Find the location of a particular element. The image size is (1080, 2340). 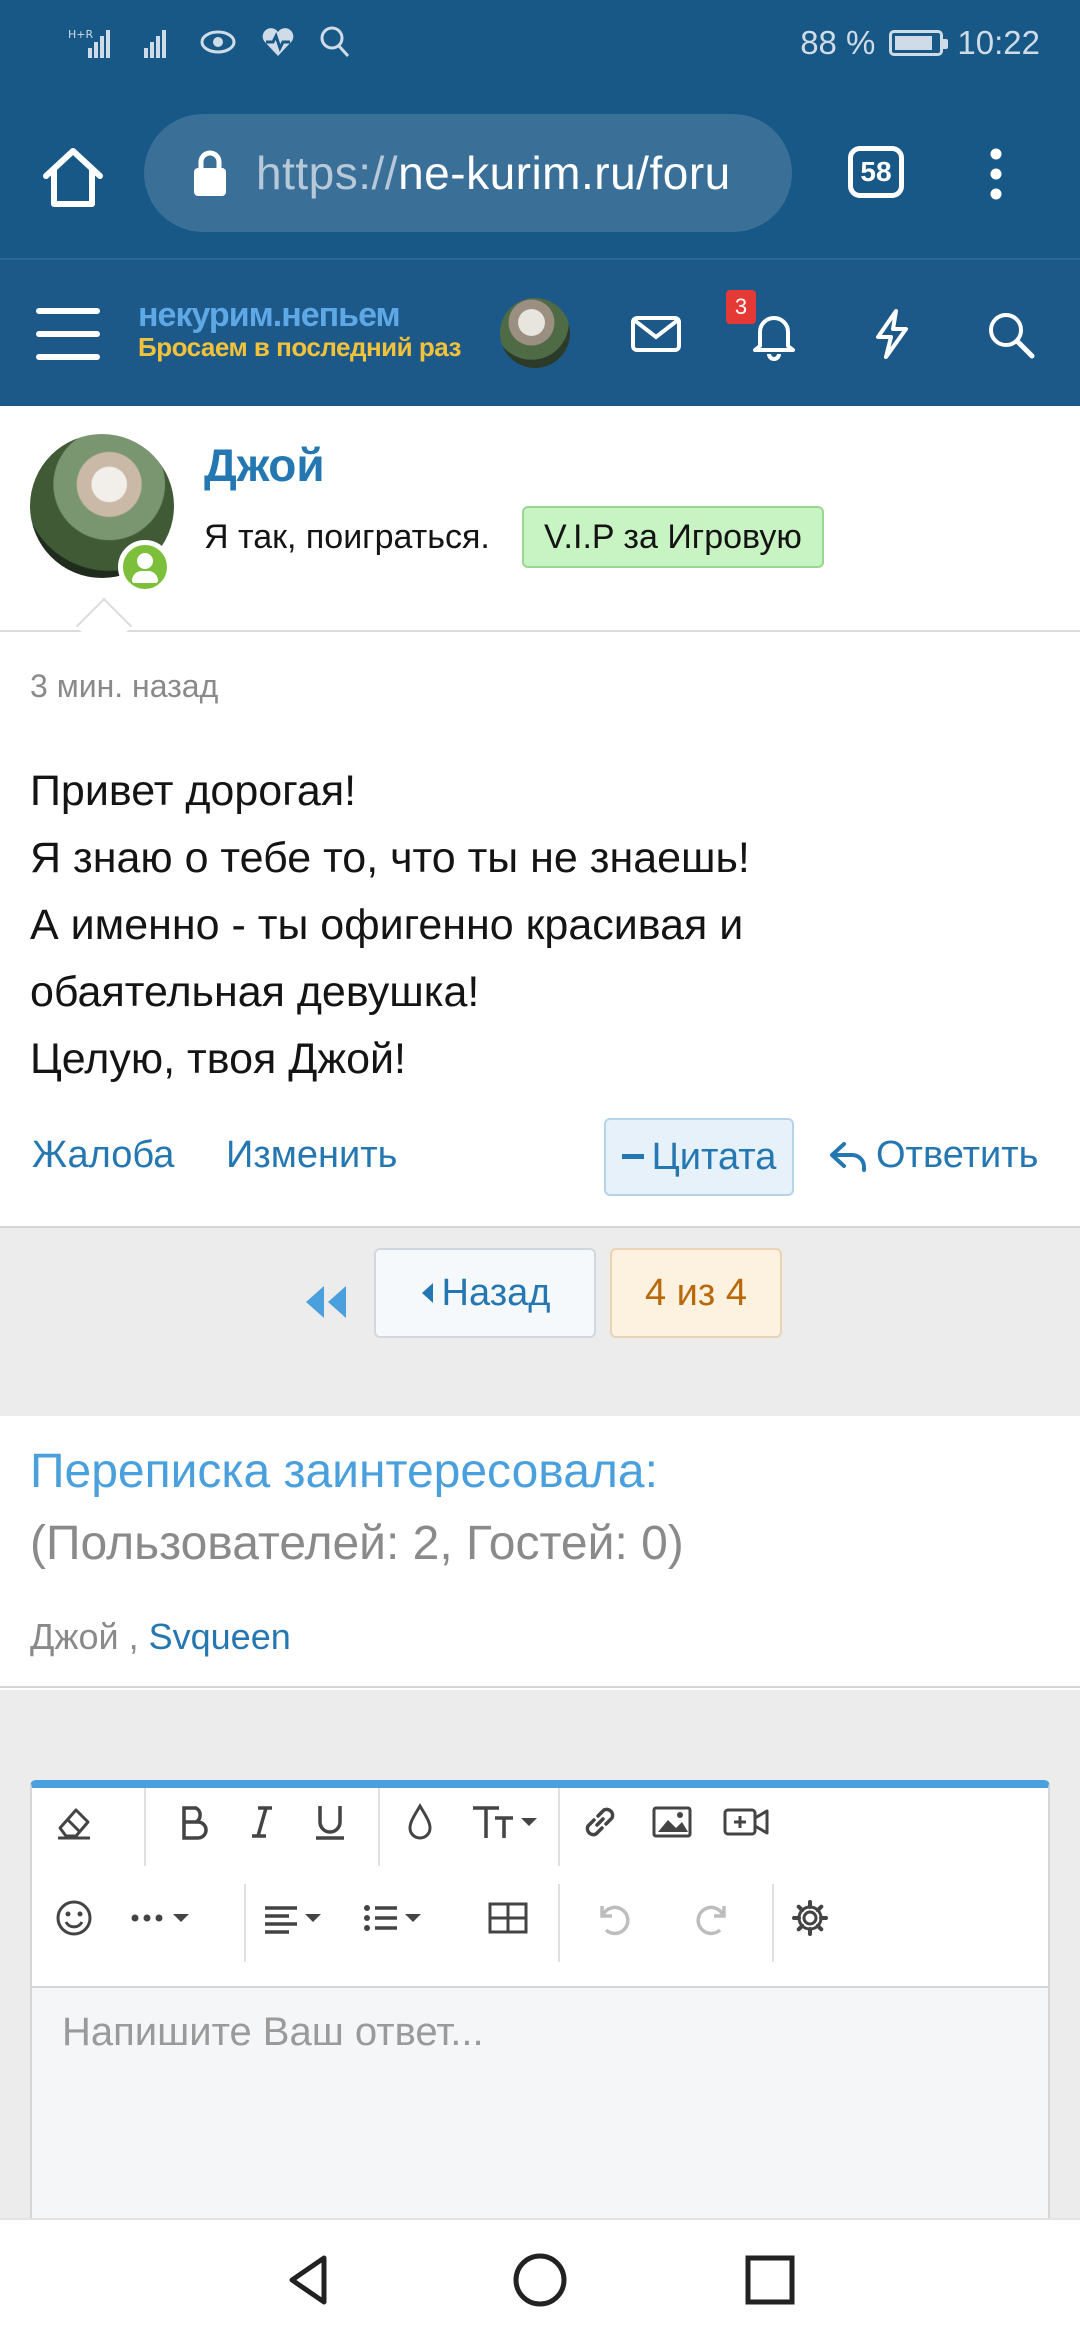

tabs-button: 58 is located at coordinates (876, 172).